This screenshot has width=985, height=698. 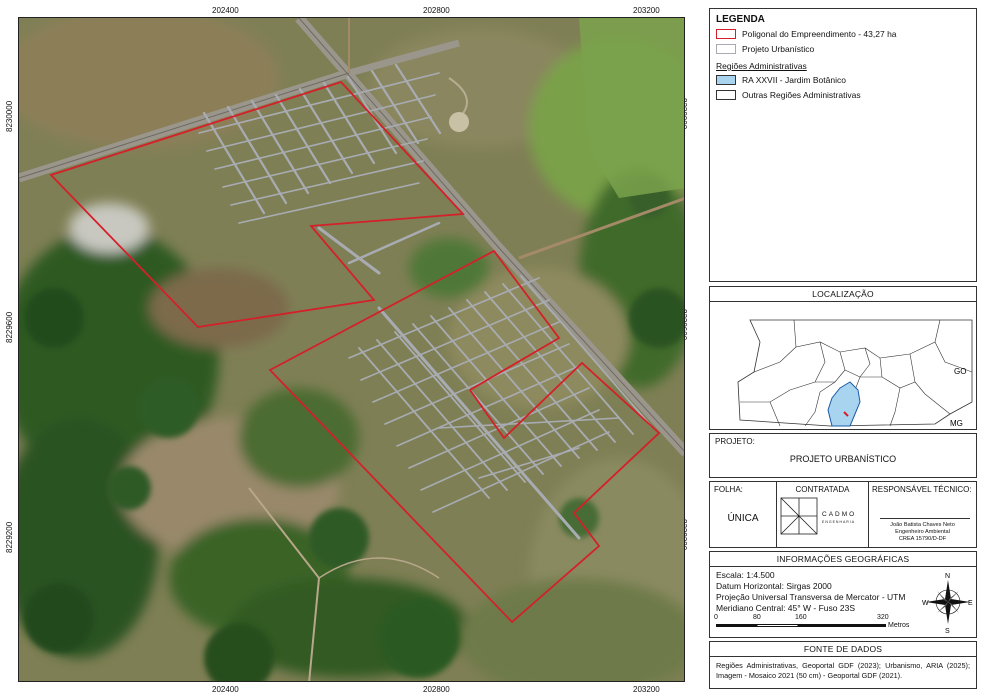 I want to click on left-tick-3: 8229200, so click(x=9, y=537).